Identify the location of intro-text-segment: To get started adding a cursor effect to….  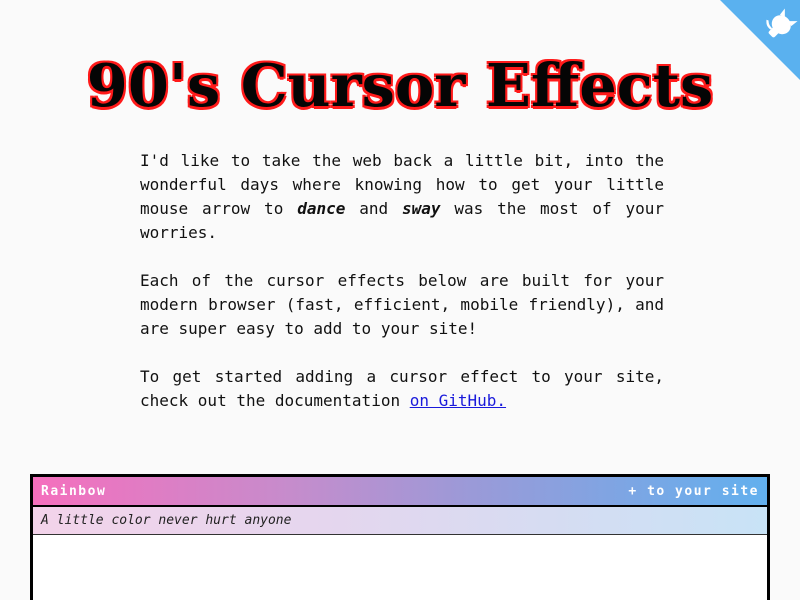
(402, 388).